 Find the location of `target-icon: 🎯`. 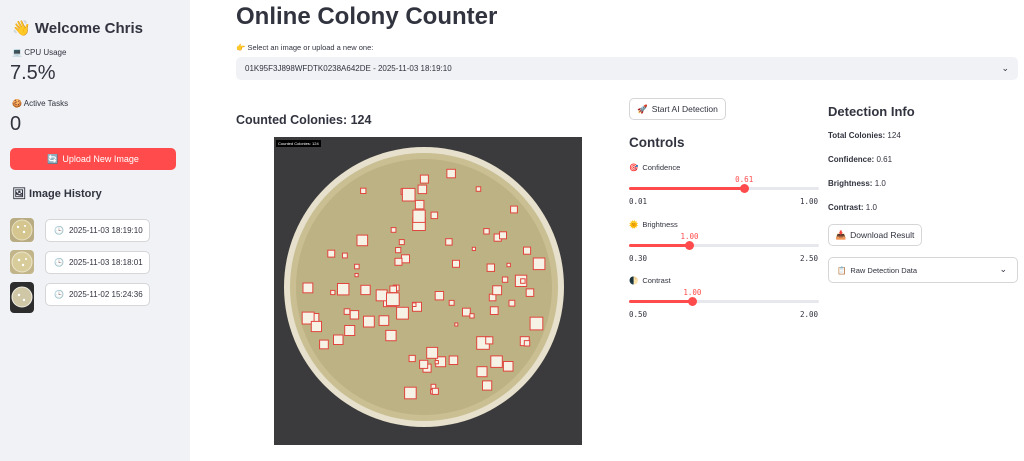

target-icon: 🎯 is located at coordinates (634, 167).